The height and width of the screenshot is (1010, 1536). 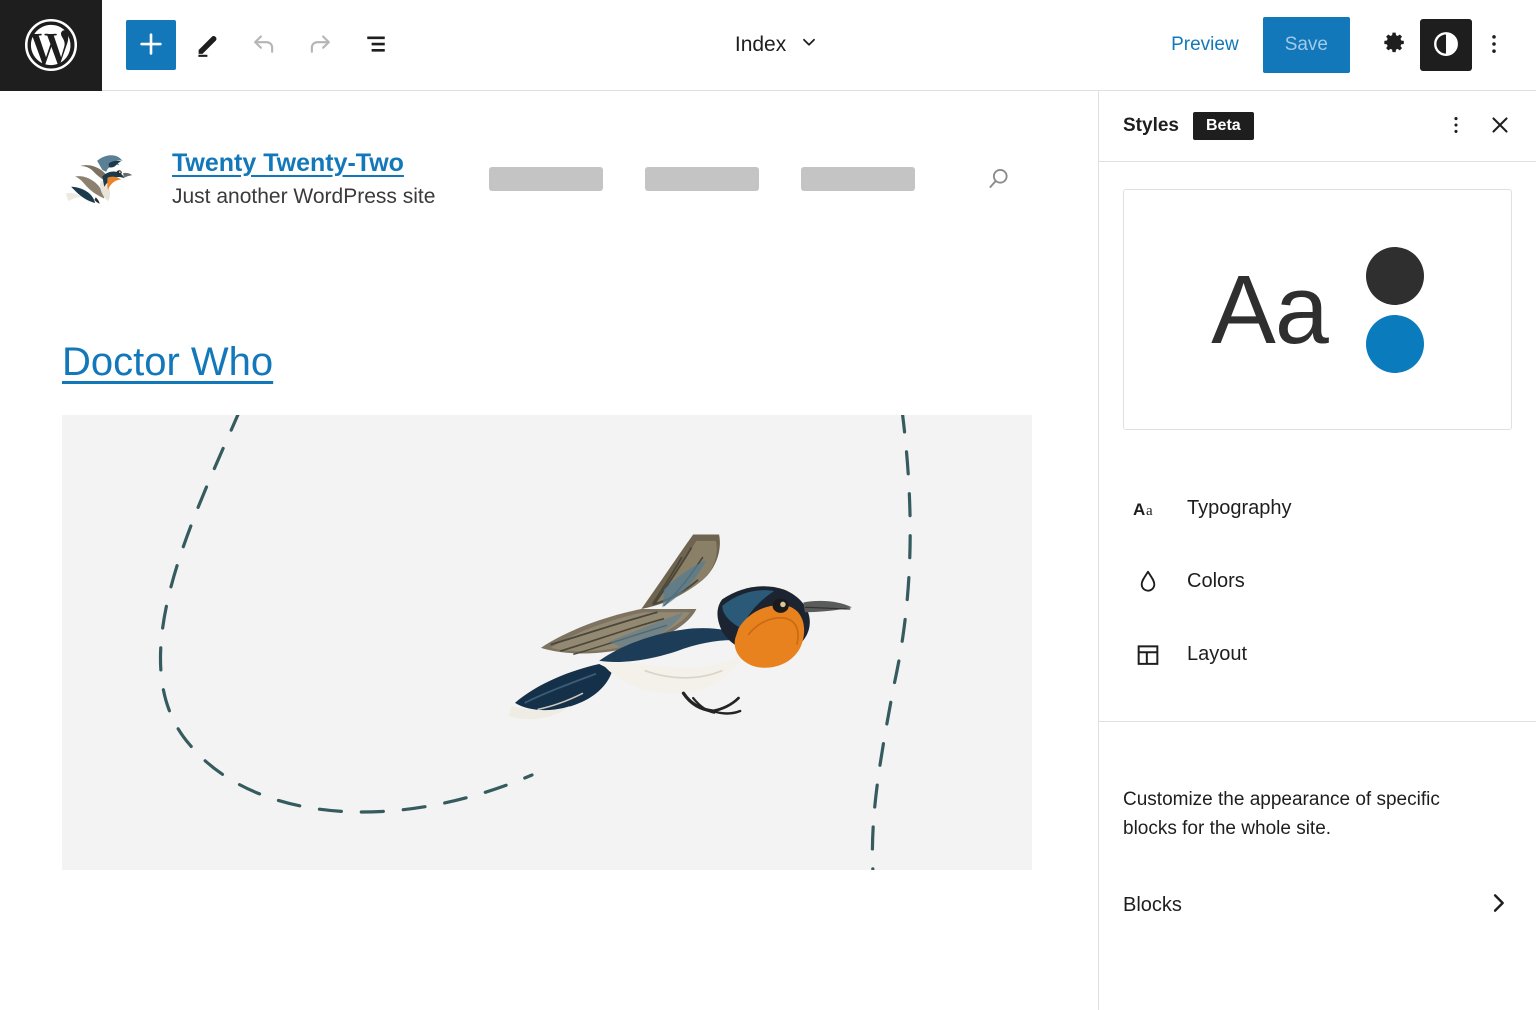 I want to click on plus-icon, so click(x=151, y=45).